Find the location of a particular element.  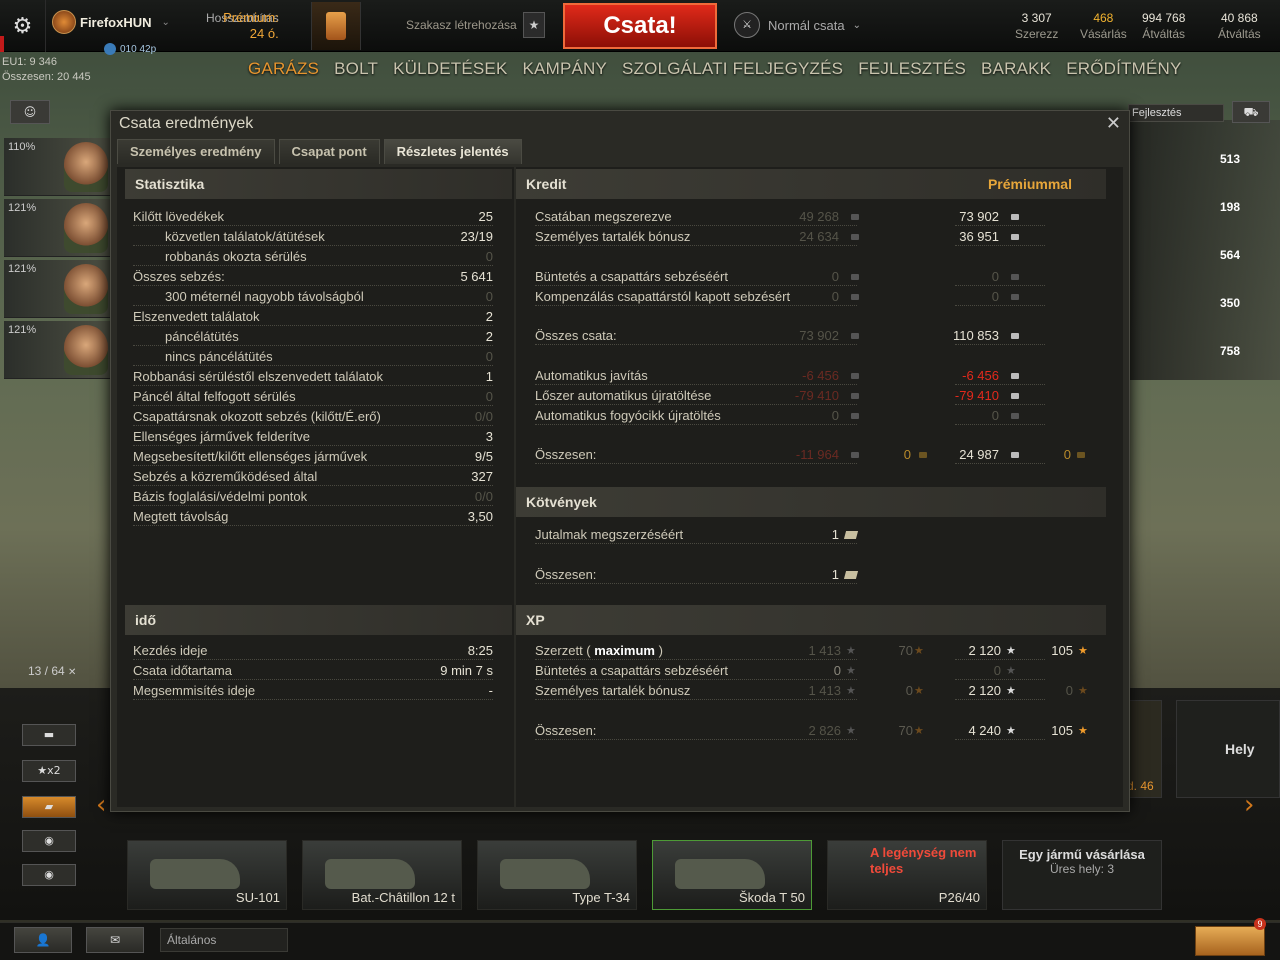

contacts-icon: 👤 is located at coordinates (43, 940).